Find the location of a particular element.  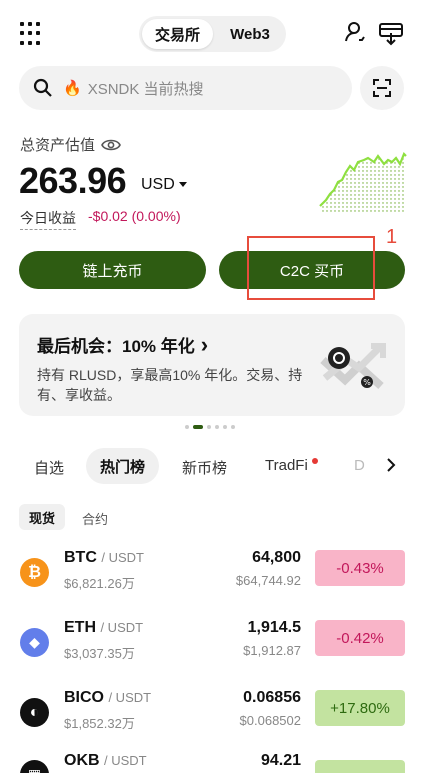

total-assets-value: 263.96 is located at coordinates (73, 180).